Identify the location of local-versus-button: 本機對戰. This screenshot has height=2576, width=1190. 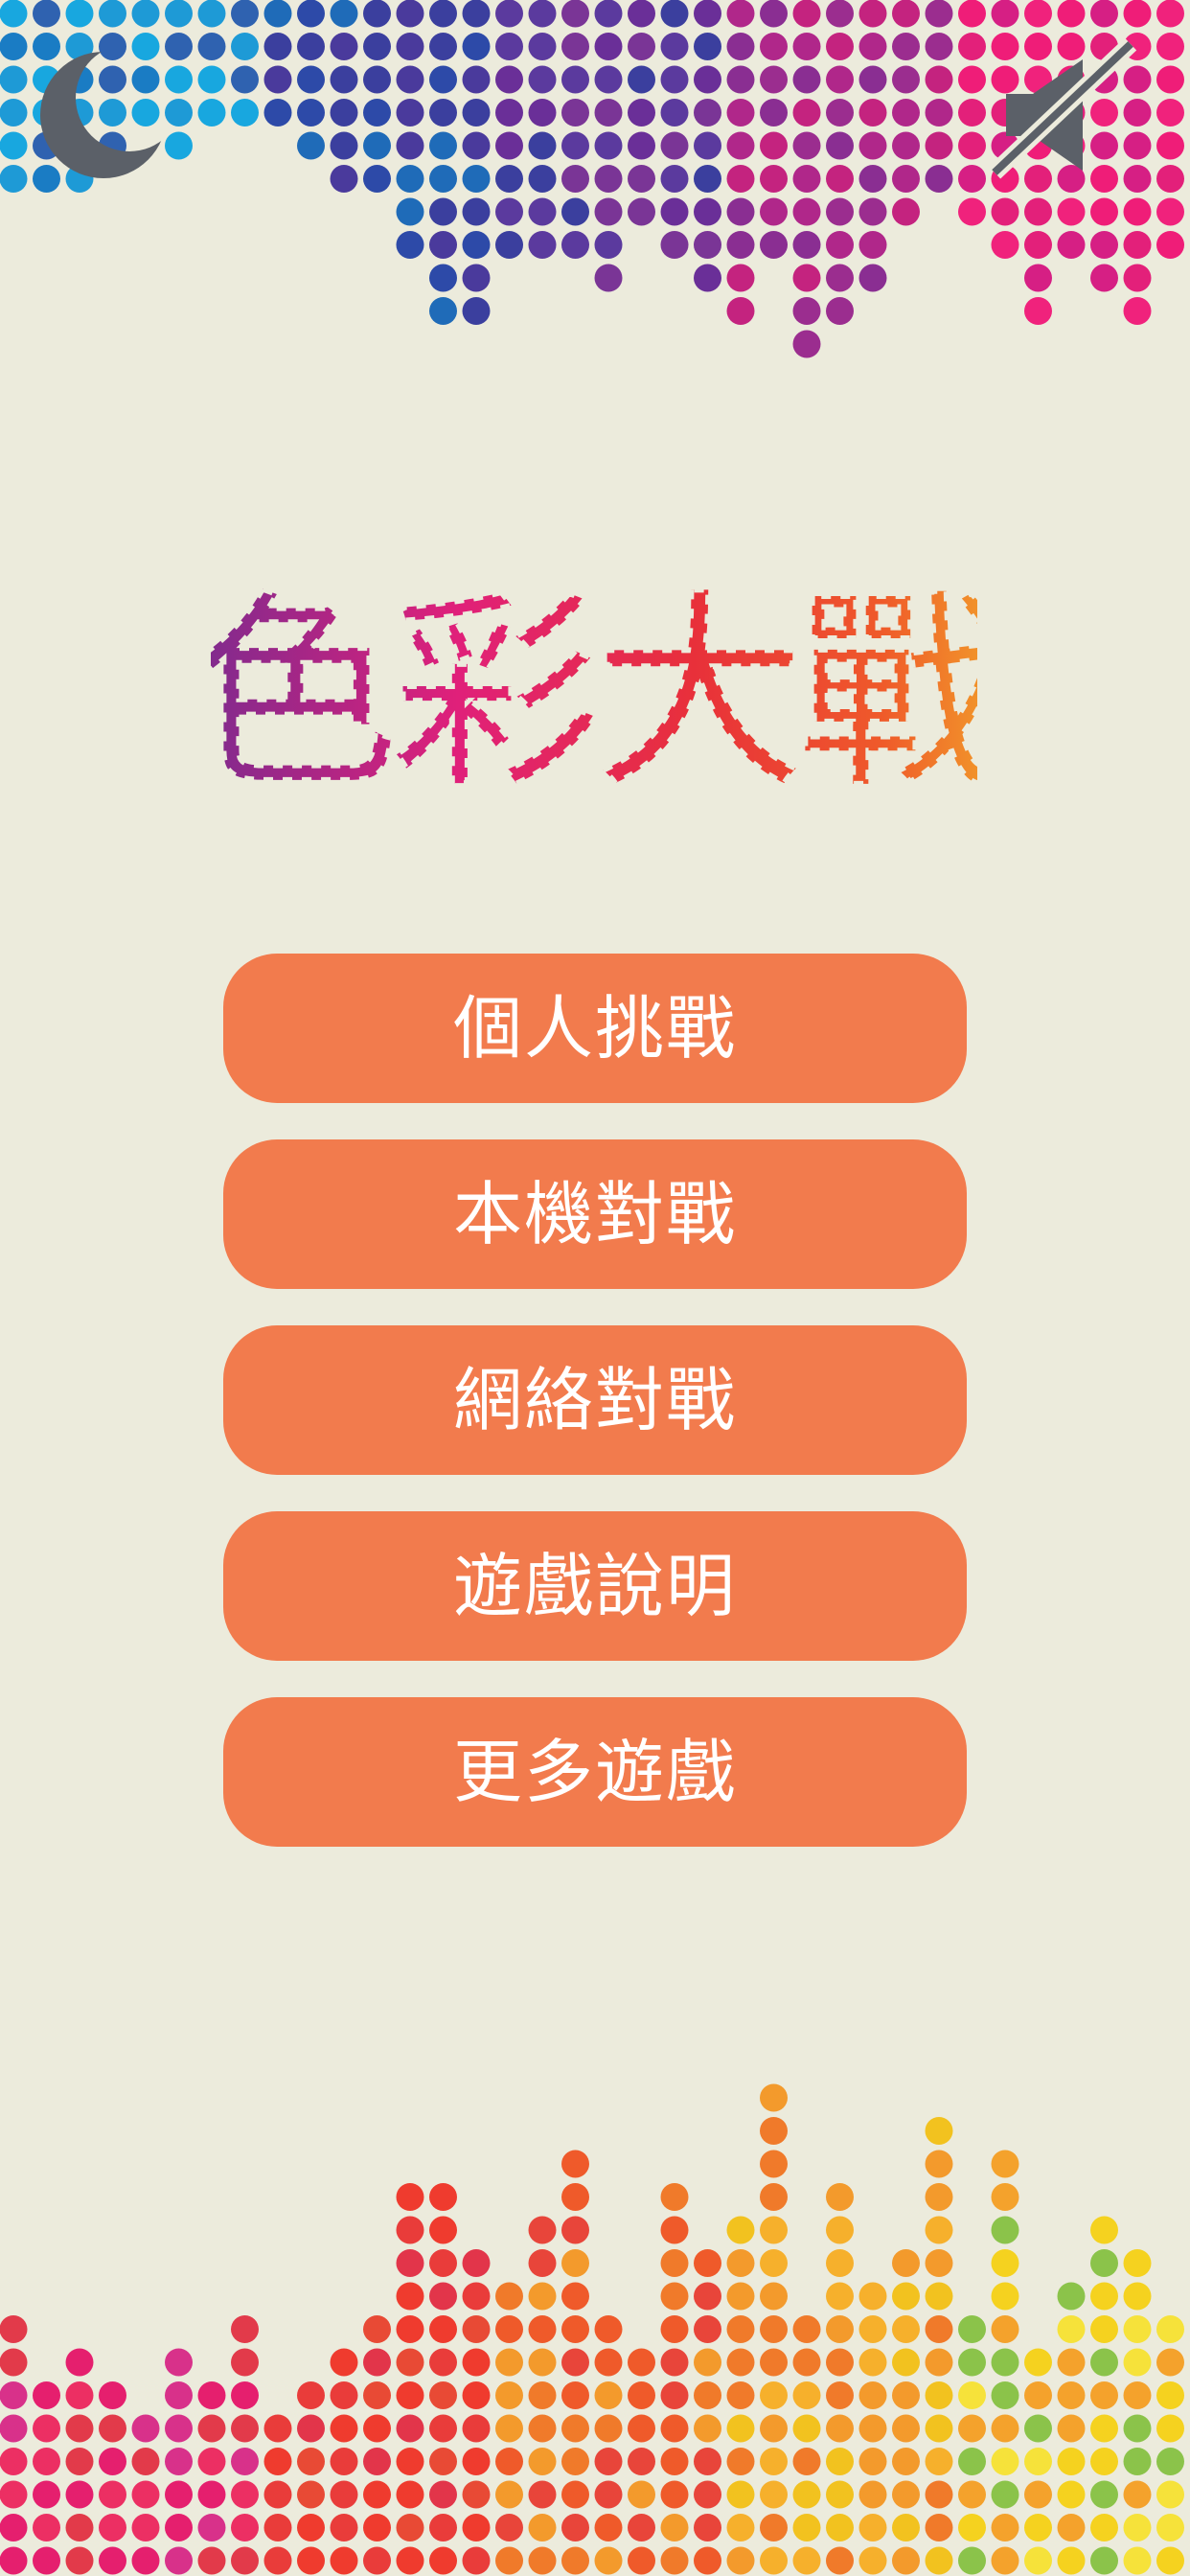
(595, 1214).